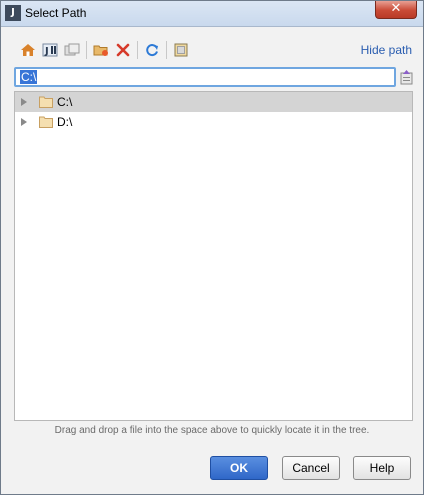 The image size is (424, 495). Describe the element at coordinates (205, 77) in the screenshot. I see `path-input: C:\` at that location.